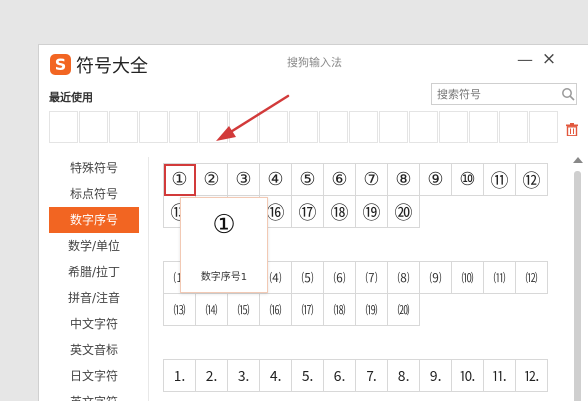 The height and width of the screenshot is (401, 588). What do you see at coordinates (94, 376) in the screenshot?
I see `category-item: 日文字符` at bounding box center [94, 376].